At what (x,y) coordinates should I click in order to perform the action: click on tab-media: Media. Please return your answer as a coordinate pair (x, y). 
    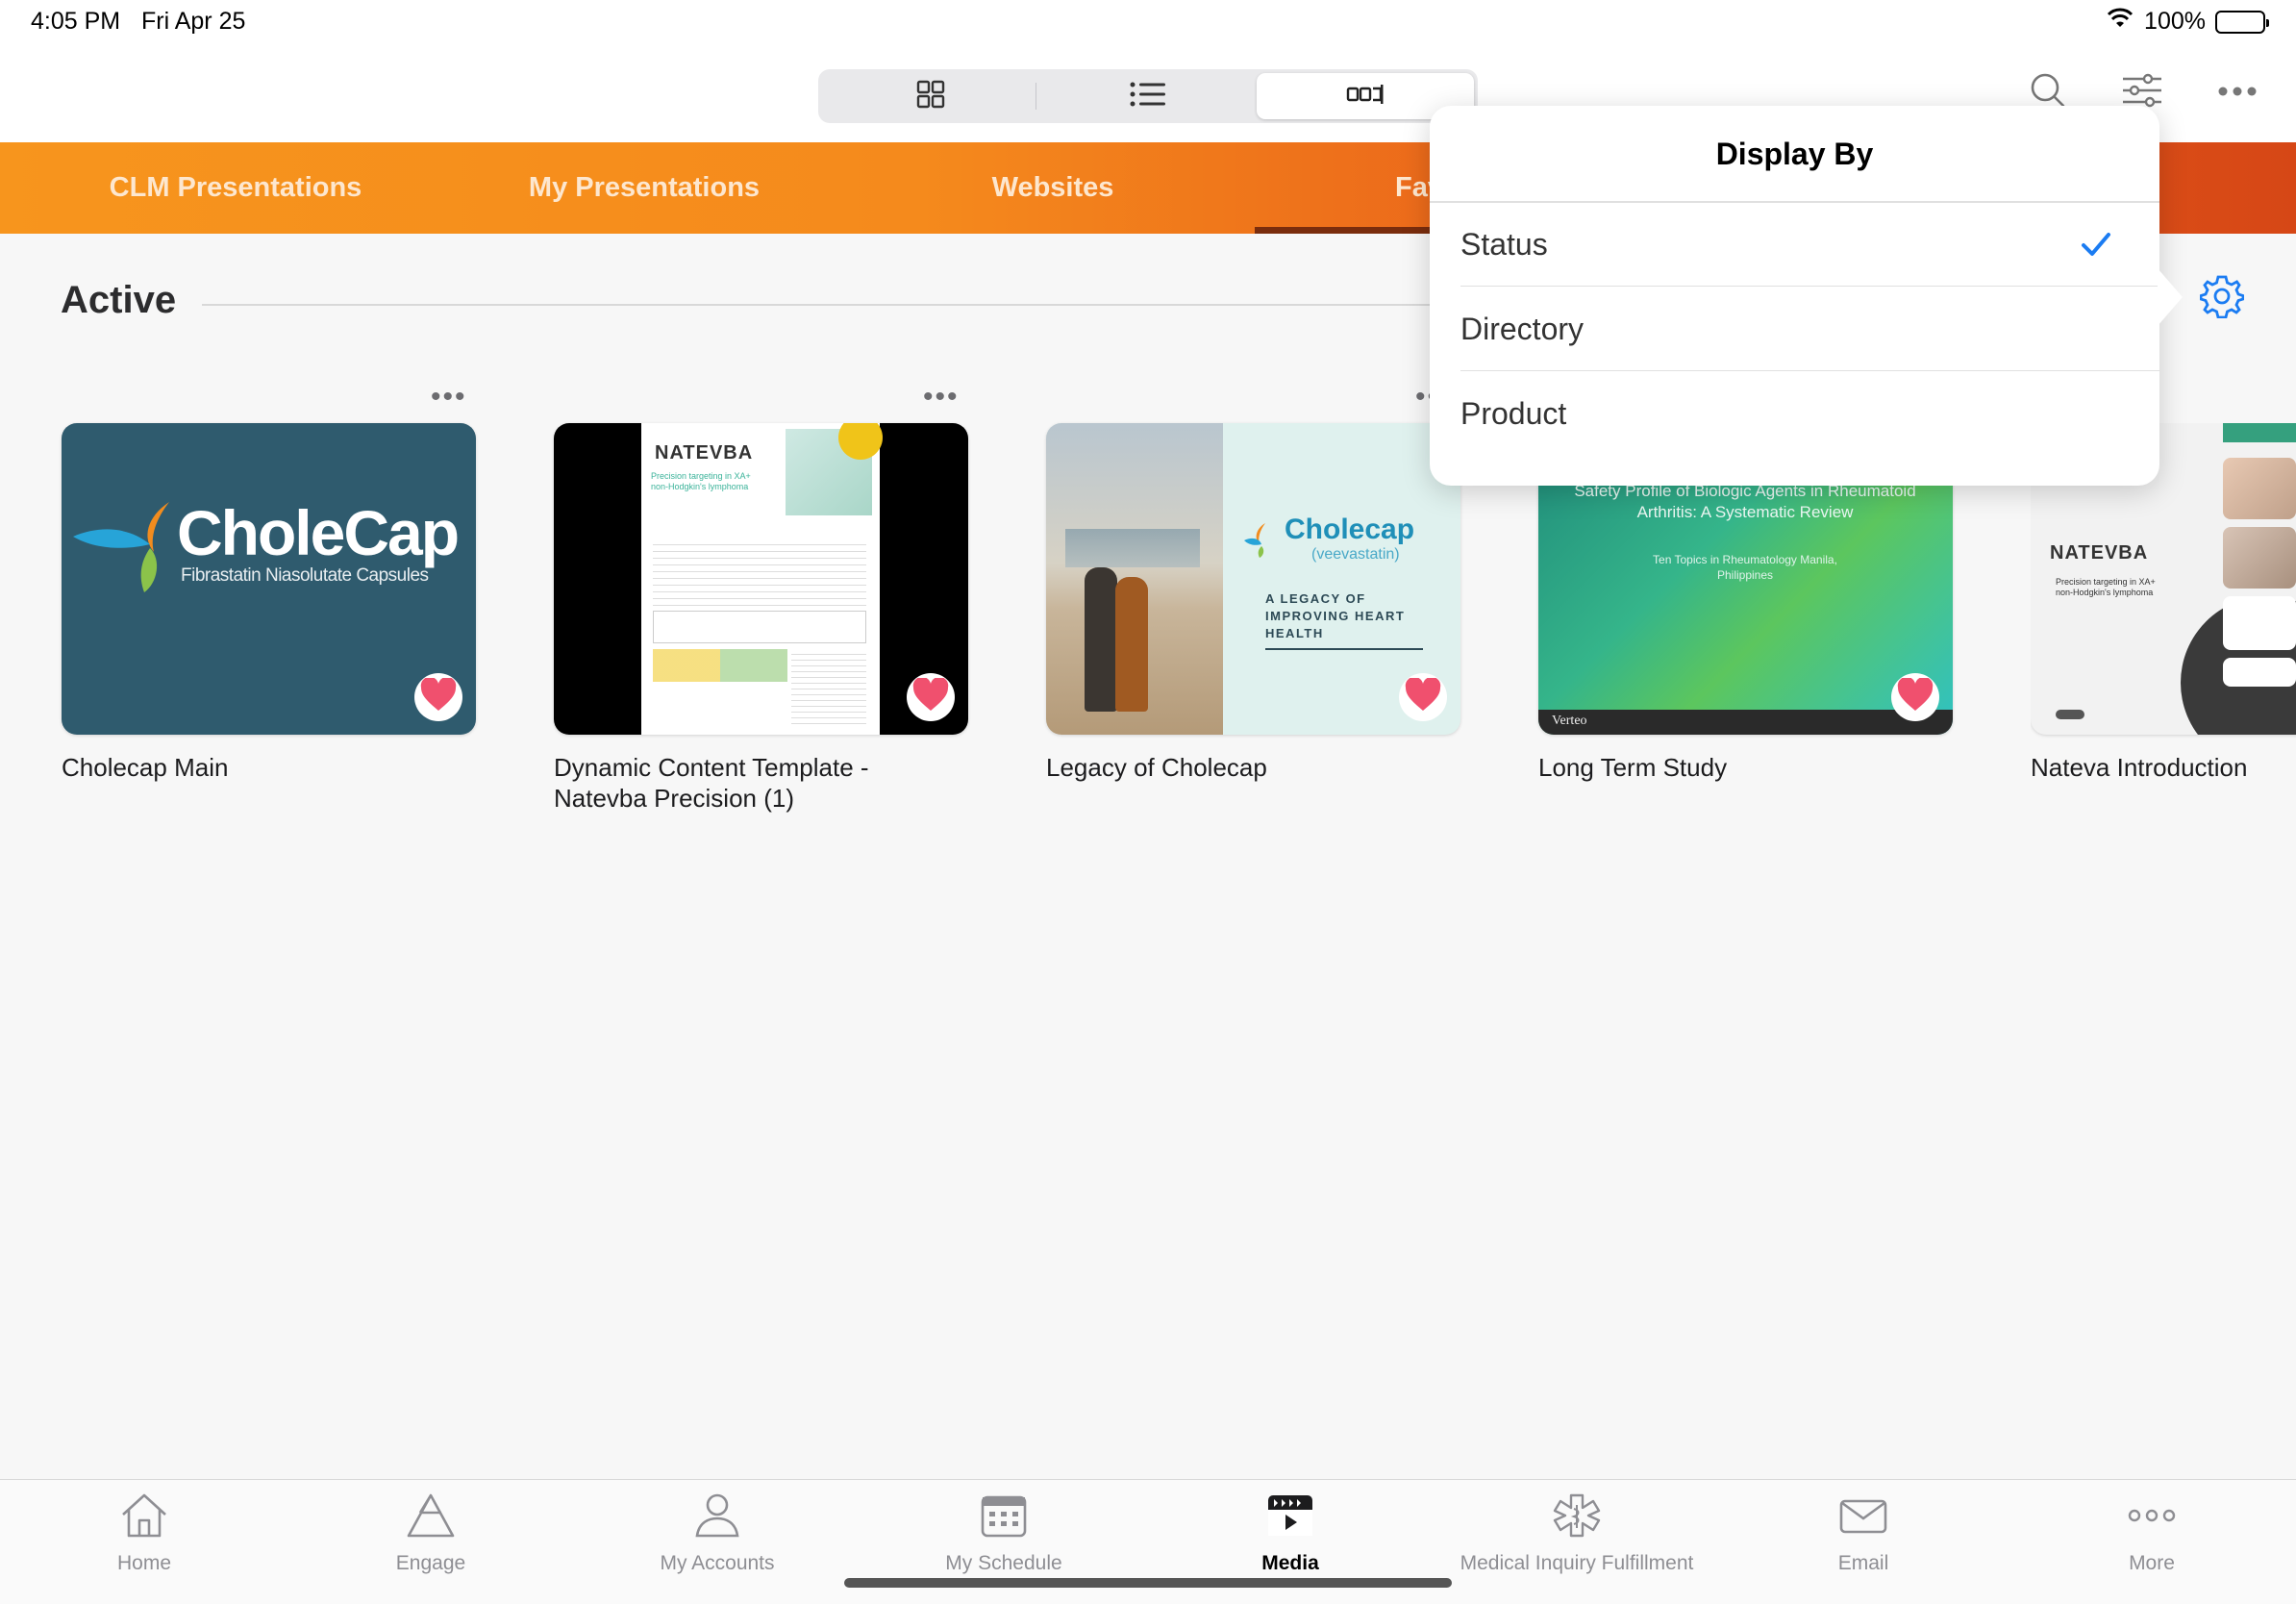
    Looking at the image, I should click on (1290, 1533).